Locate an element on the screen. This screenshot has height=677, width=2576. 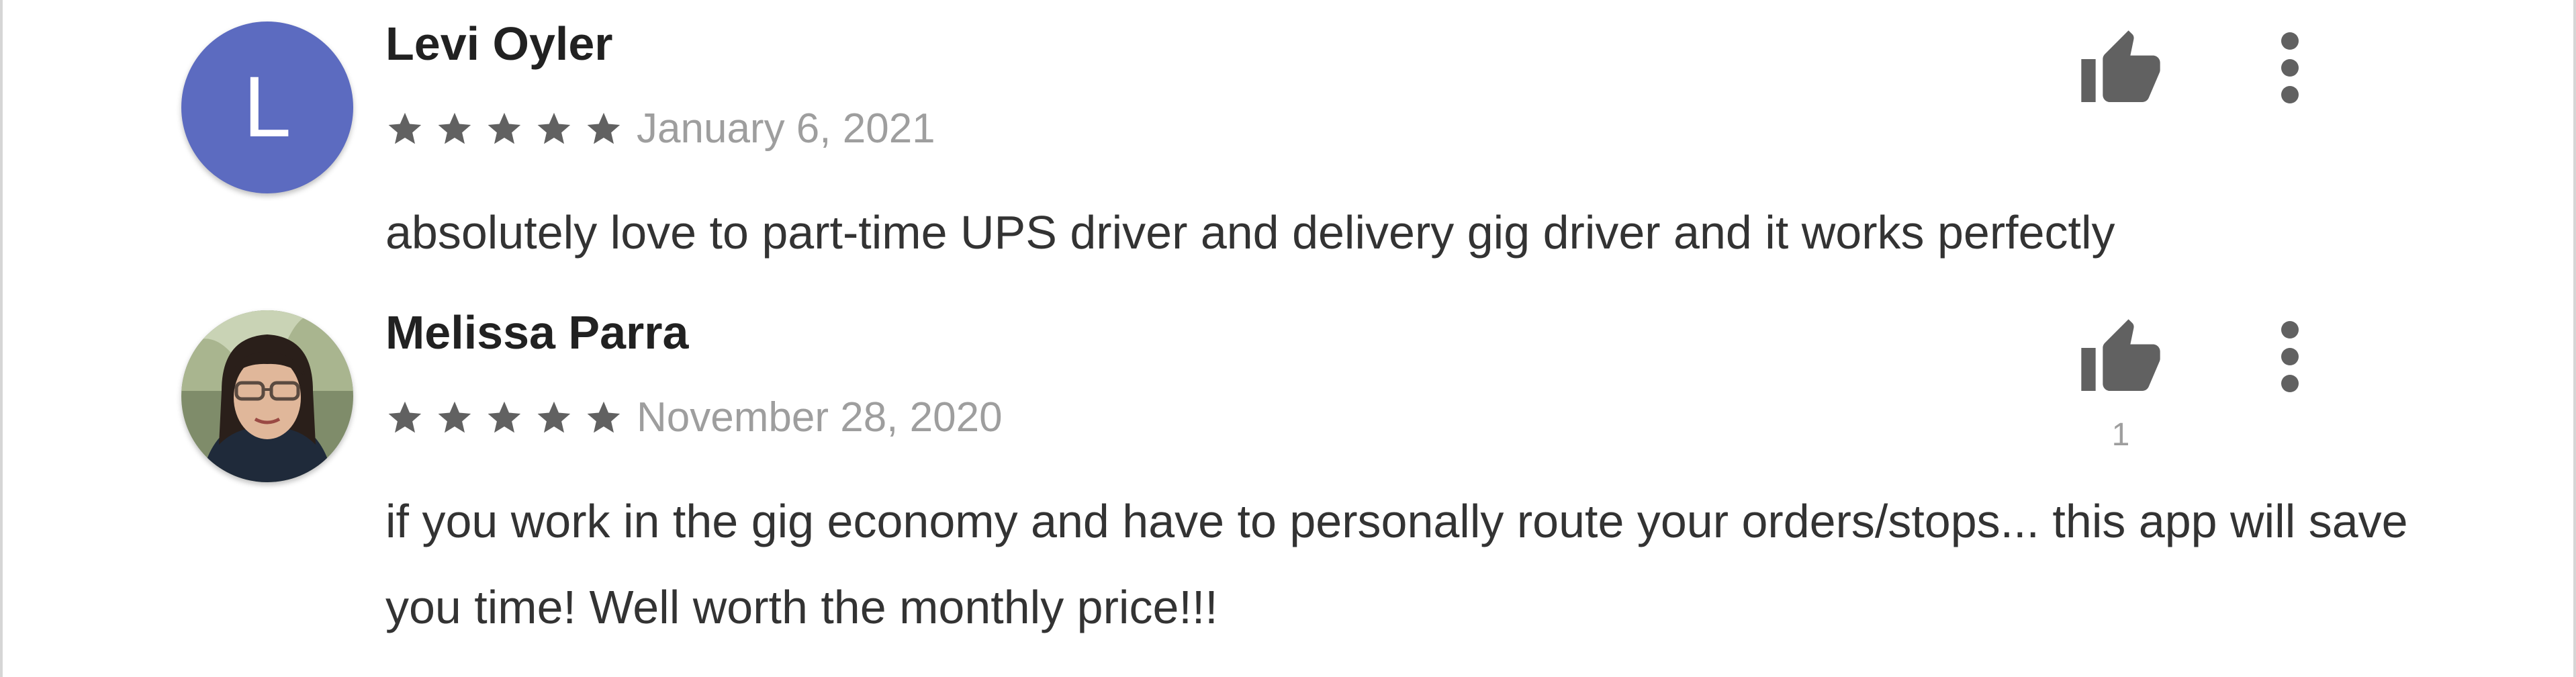
rating-row: January 6, 2021 is located at coordinates (660, 129).